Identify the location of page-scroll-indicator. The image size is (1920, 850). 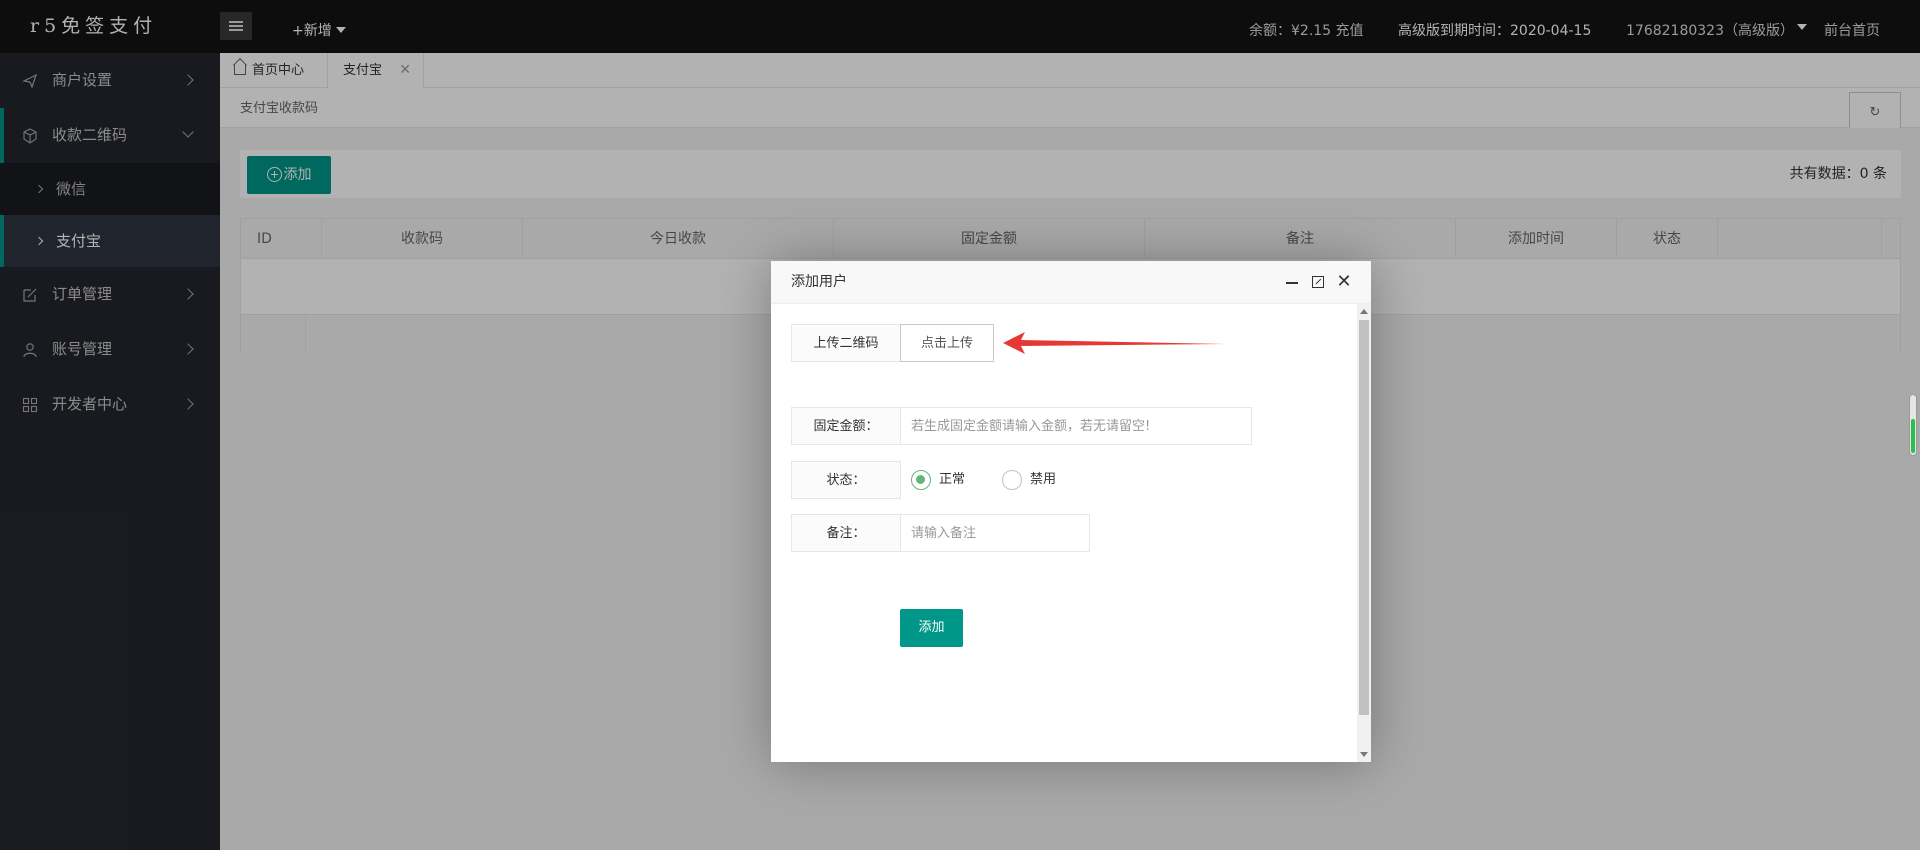
(1913, 425).